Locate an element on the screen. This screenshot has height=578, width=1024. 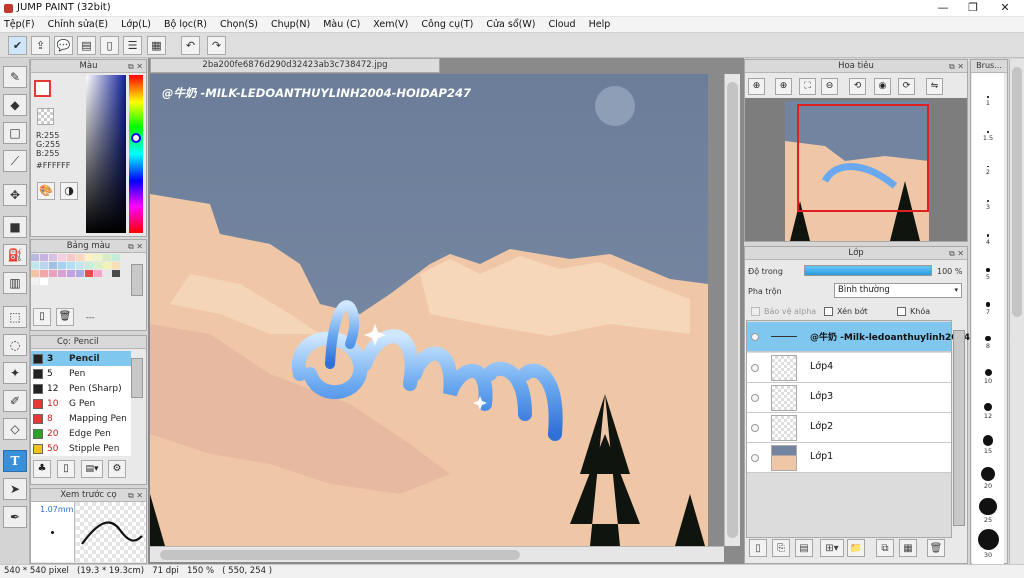
menu-cloud: Cloud is located at coordinates (561, 24).